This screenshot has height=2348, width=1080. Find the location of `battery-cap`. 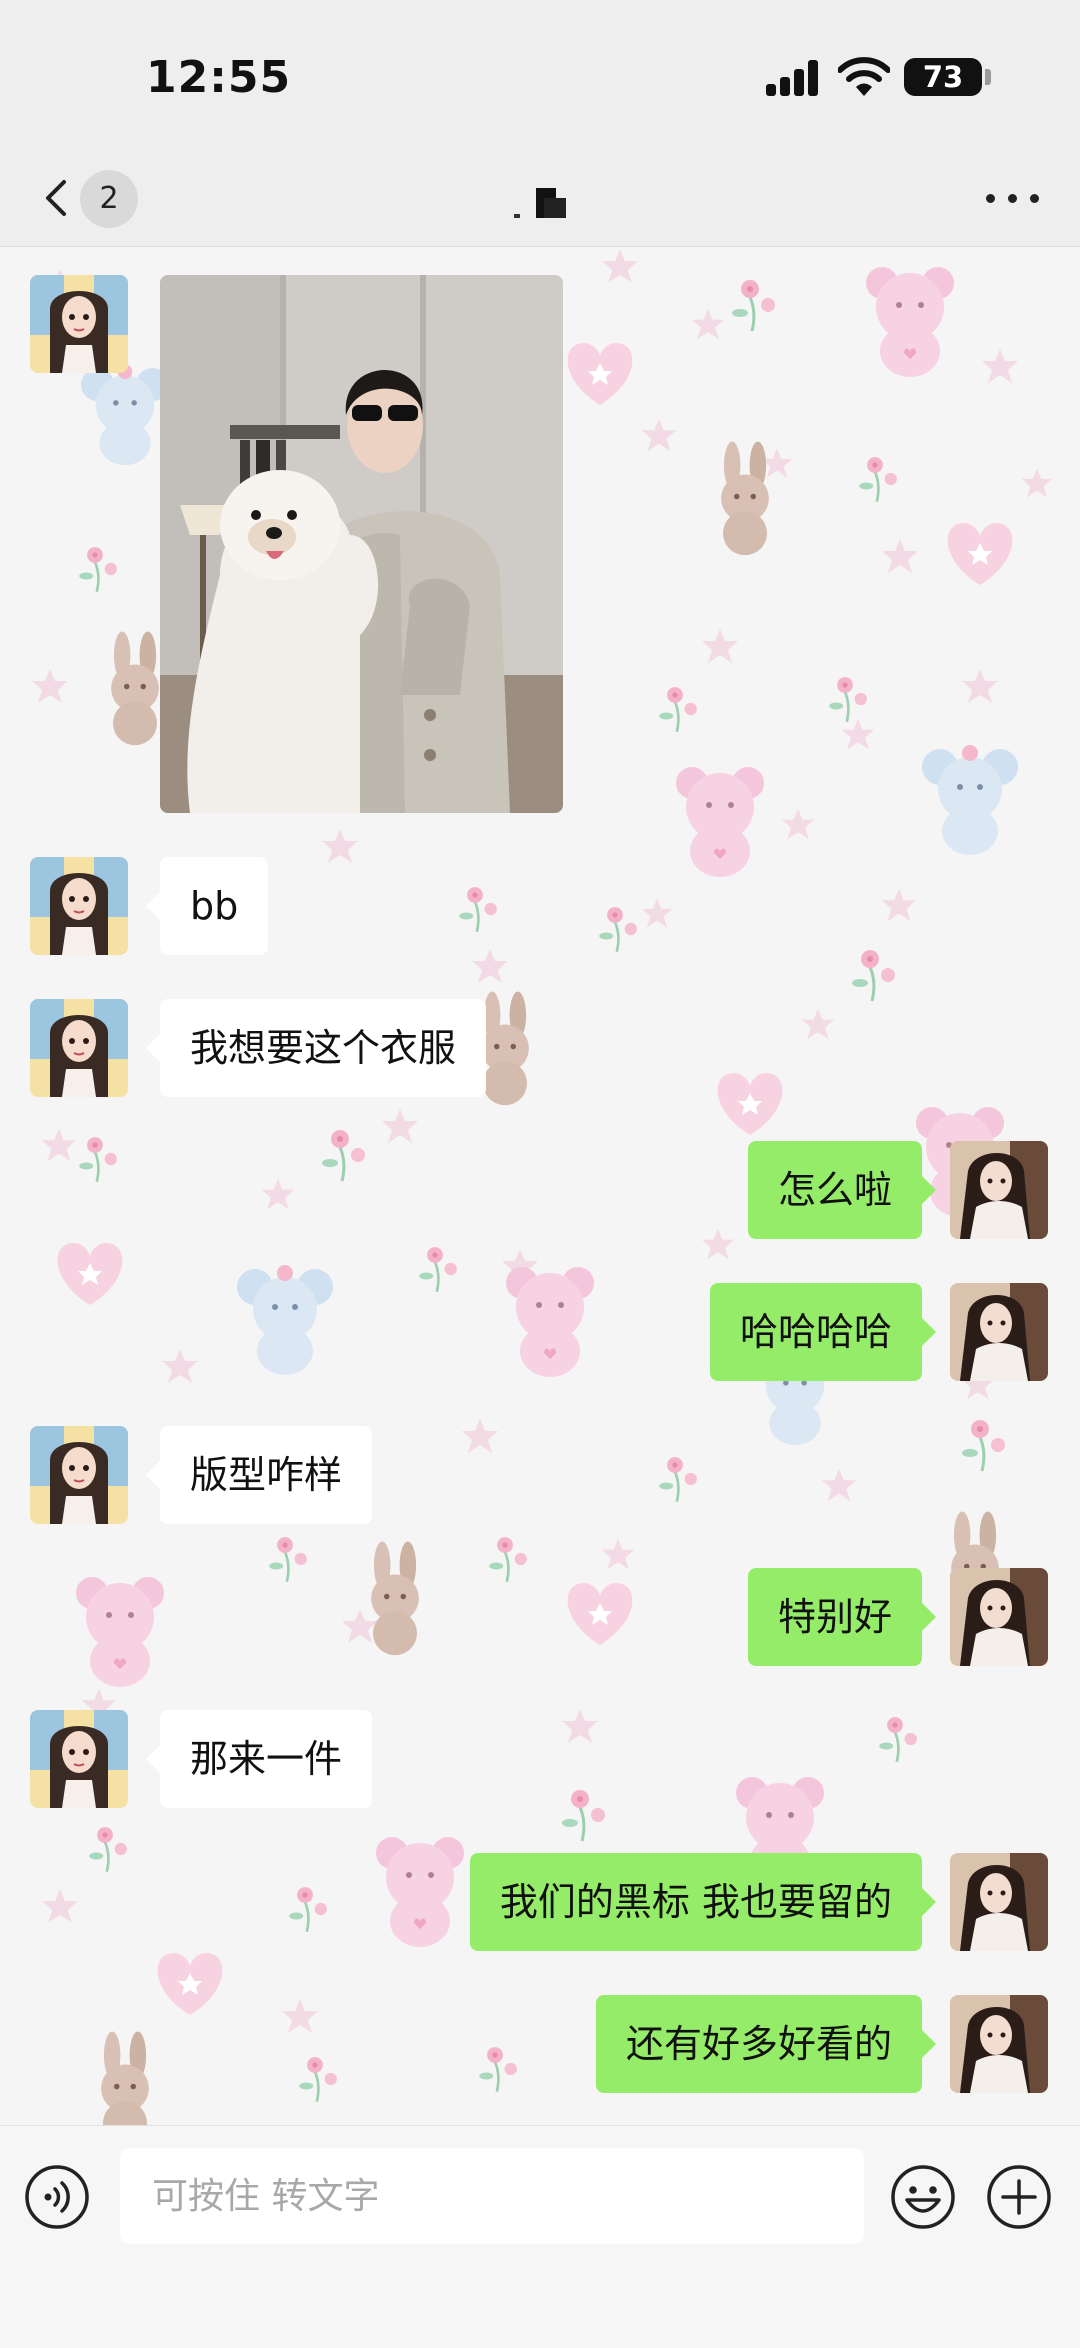

battery-cap is located at coordinates (988, 77).